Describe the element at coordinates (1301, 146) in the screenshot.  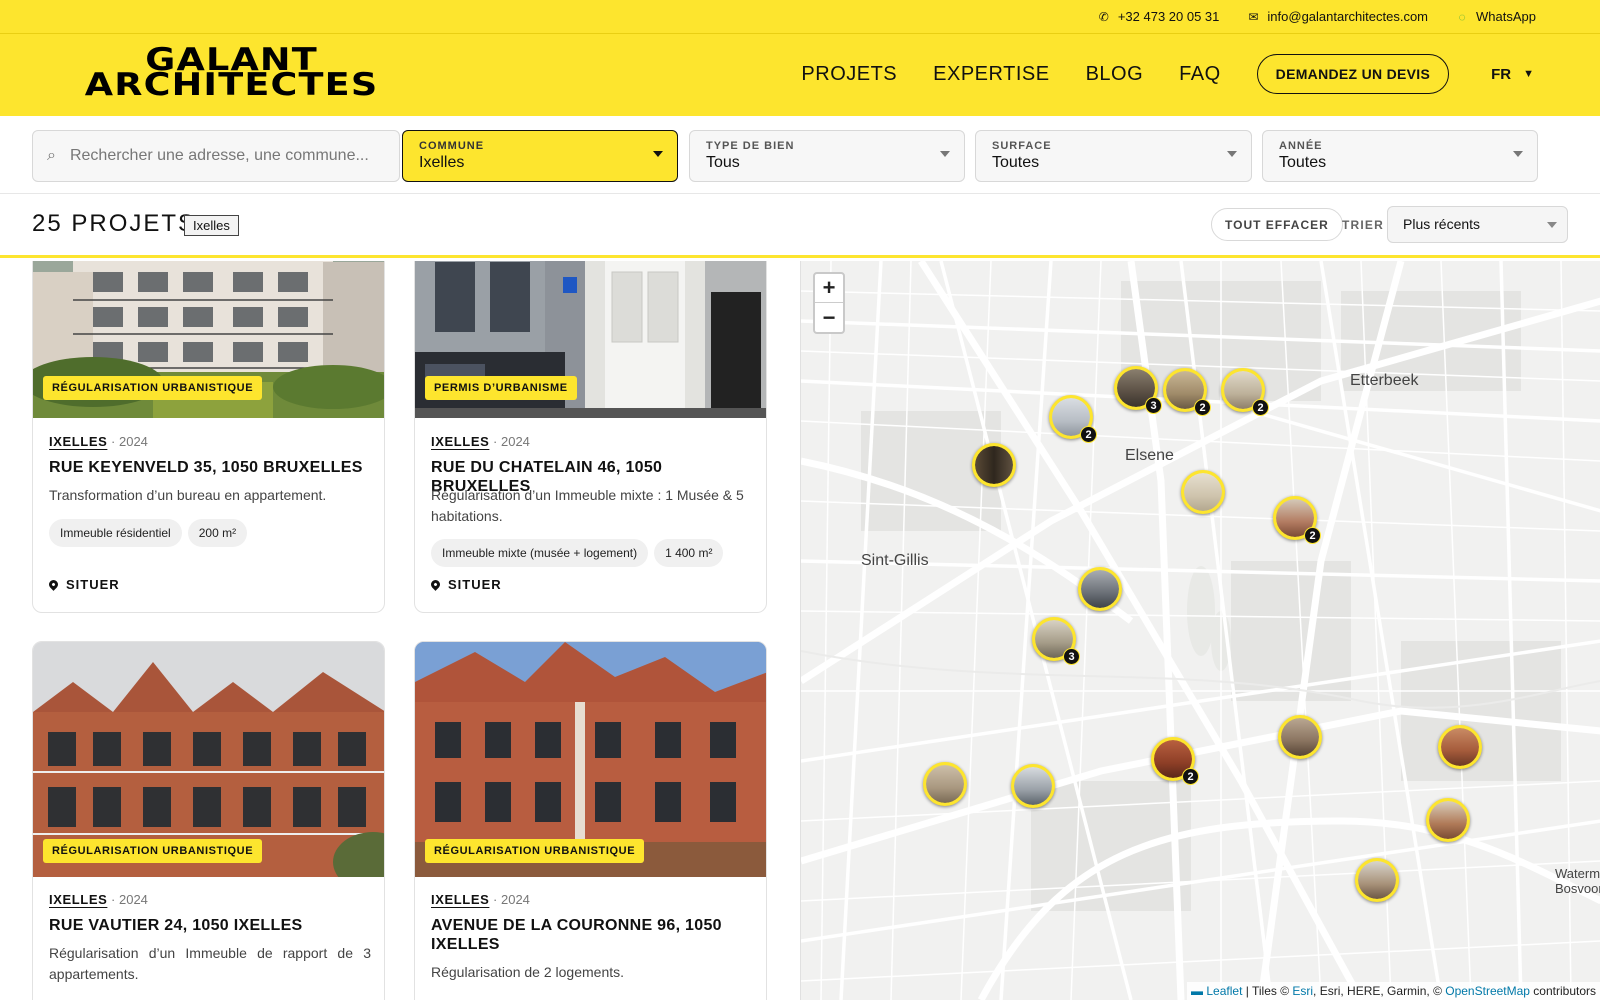
I see `filter-annee-label: ANNÉE` at that location.